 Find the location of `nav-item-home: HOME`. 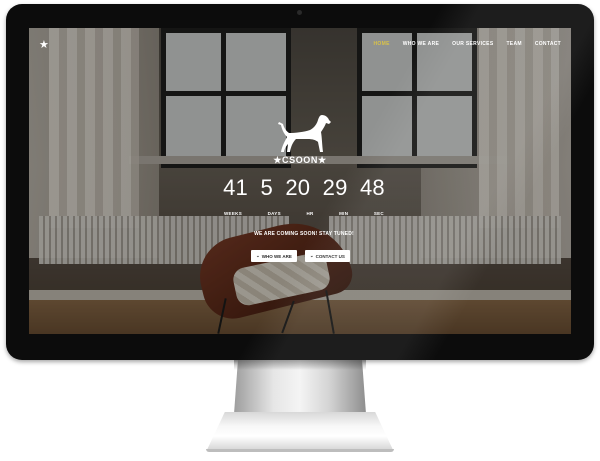

nav-item-home: HOME is located at coordinates (382, 44).